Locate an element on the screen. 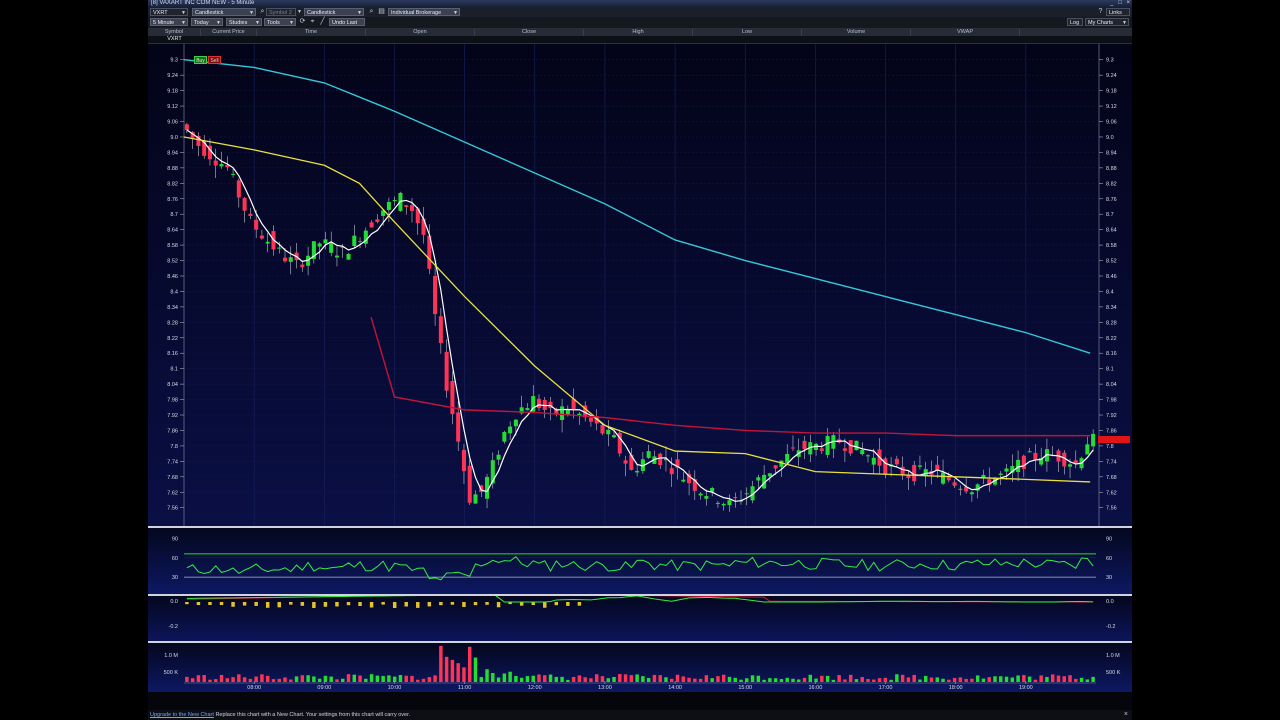 Image resolution: width=1280 pixels, height=720 pixels. my-charts-menu: My Charts ▼ is located at coordinates (1107, 22).